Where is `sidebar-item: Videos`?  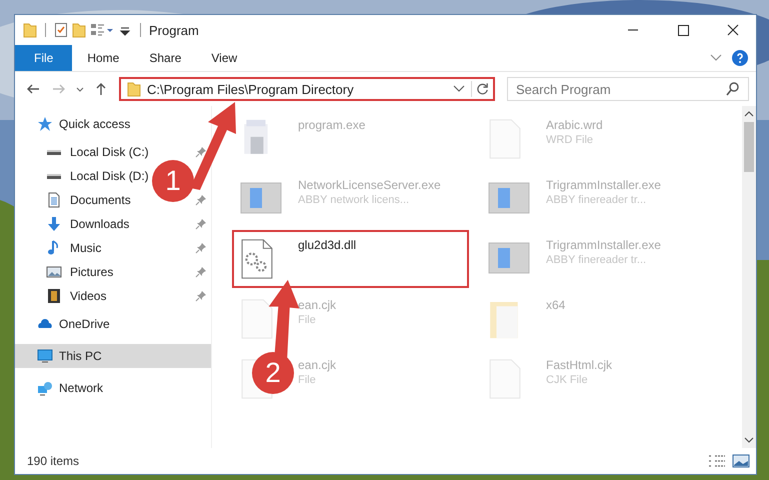
sidebar-item: Videos is located at coordinates (88, 296).